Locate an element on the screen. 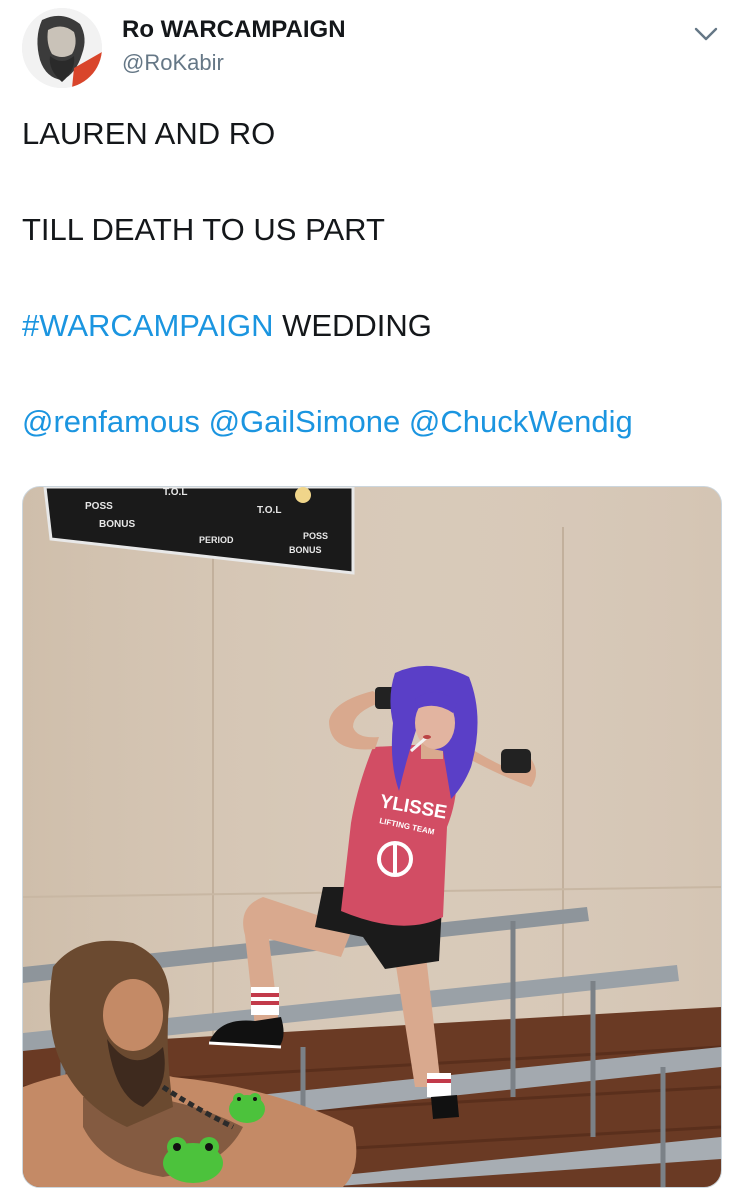 Image resolution: width=744 pixels, height=1200 pixels. avatar is located at coordinates (62, 48).